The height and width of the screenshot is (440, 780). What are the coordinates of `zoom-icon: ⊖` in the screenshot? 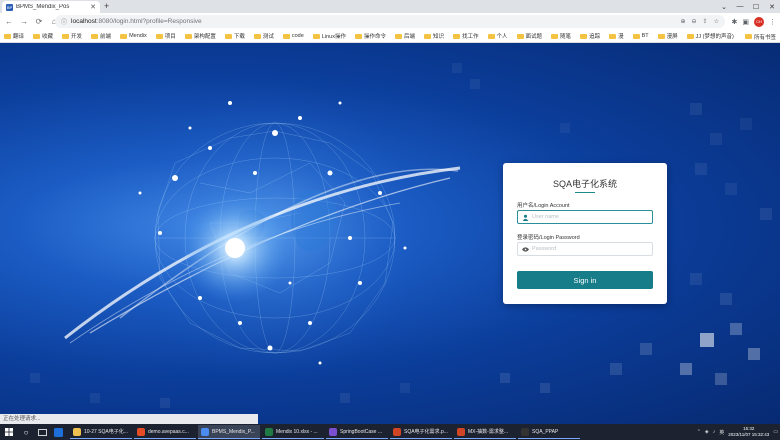 It's located at (694, 21).